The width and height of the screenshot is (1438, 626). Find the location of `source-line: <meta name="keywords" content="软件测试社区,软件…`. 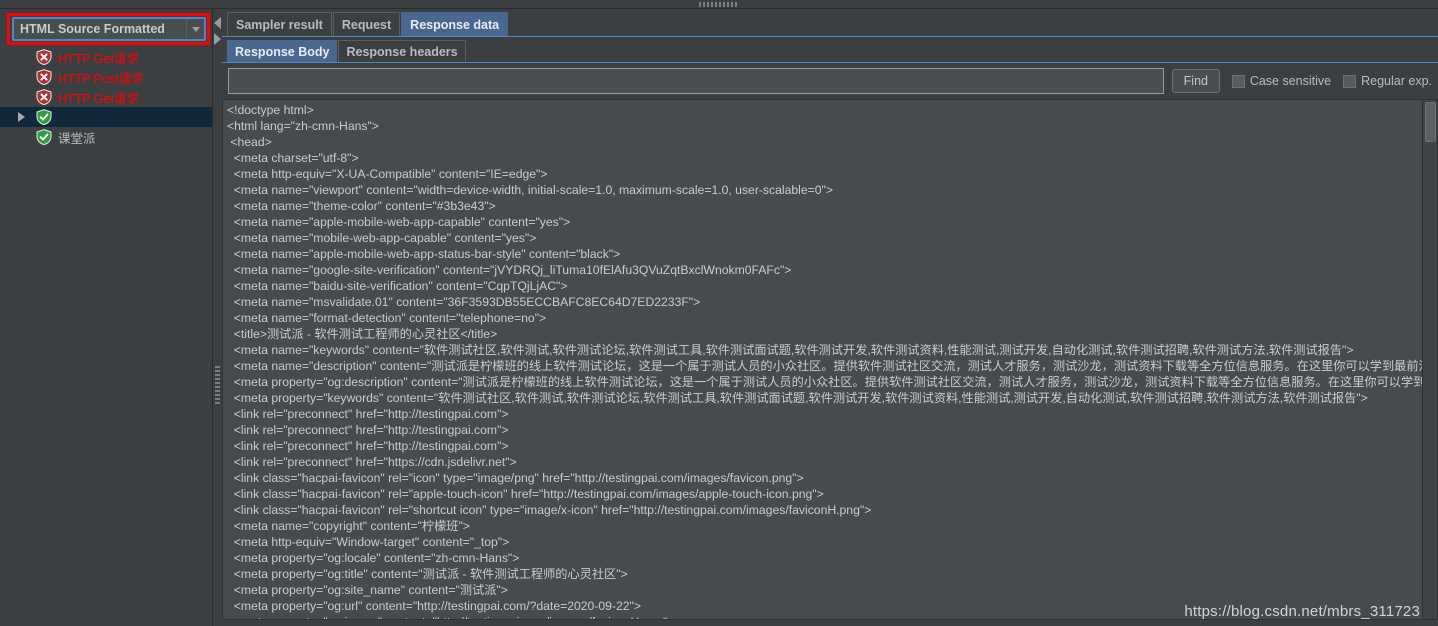

source-line: <meta name="keywords" content="软件测试社区,软件… is located at coordinates (790, 350).